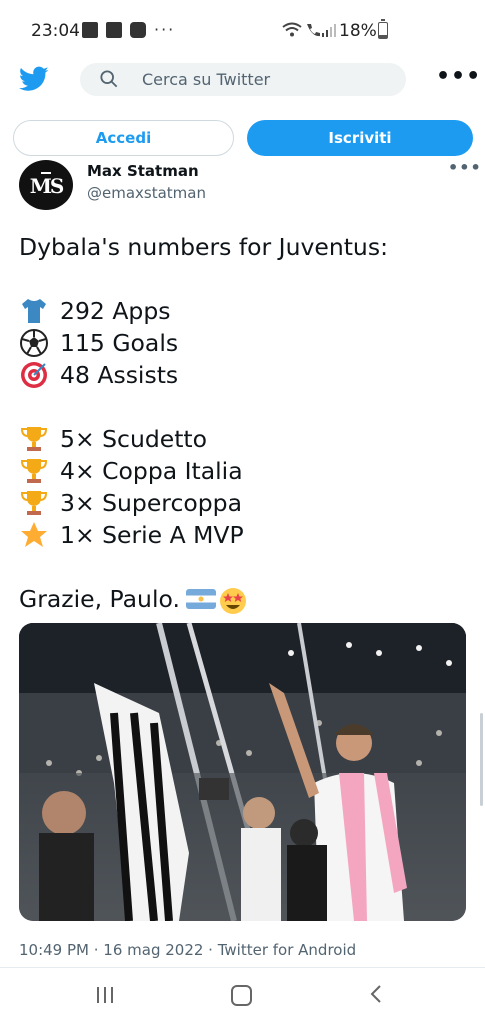 The width and height of the screenshot is (485, 1024). I want to click on stat-goals: 115 Goals, so click(244, 343).